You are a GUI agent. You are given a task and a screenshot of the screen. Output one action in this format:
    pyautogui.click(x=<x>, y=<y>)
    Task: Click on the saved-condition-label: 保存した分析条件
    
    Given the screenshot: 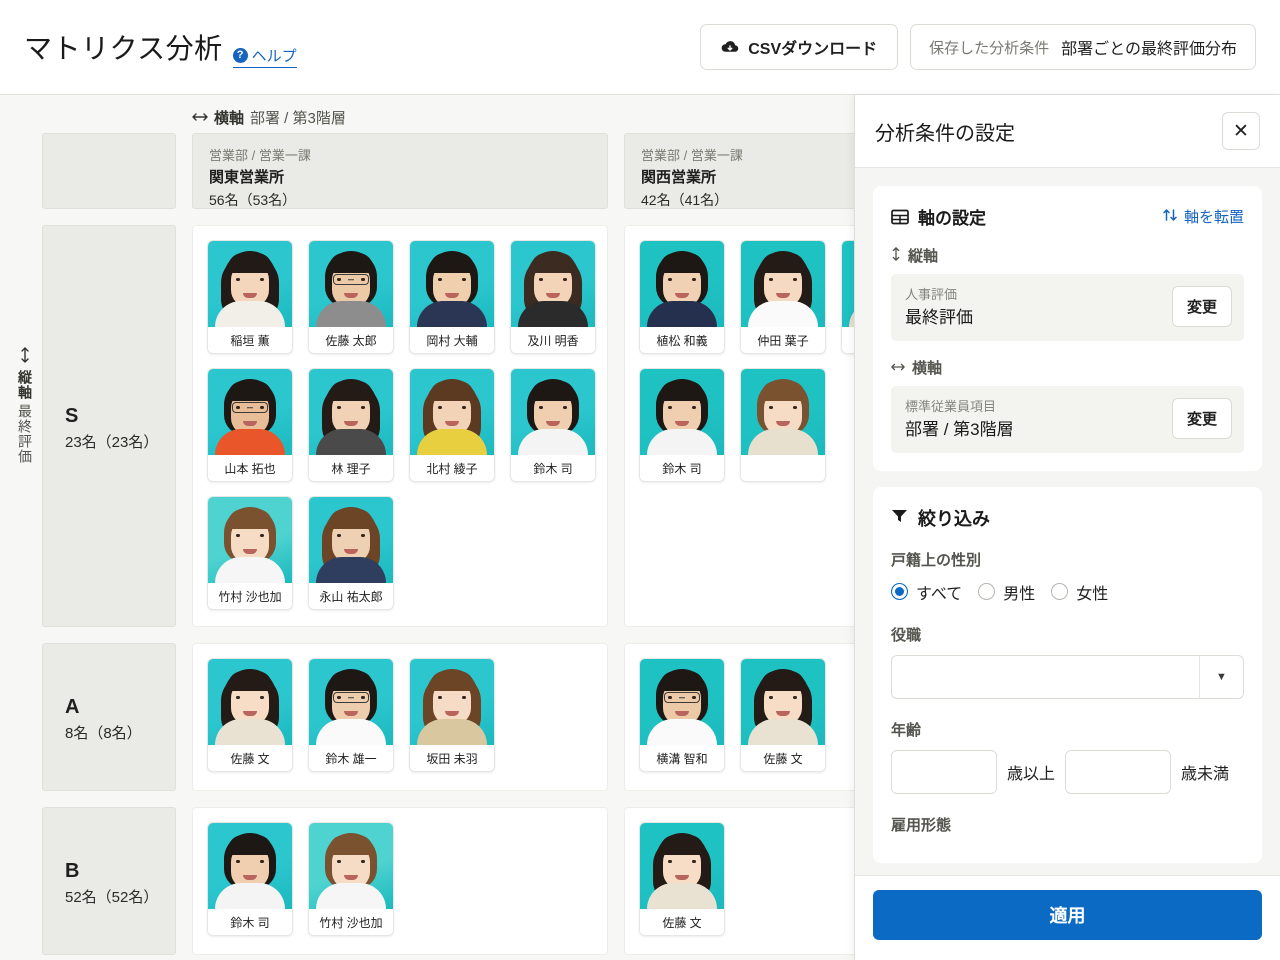 What is the action you would take?
    pyautogui.click(x=989, y=48)
    